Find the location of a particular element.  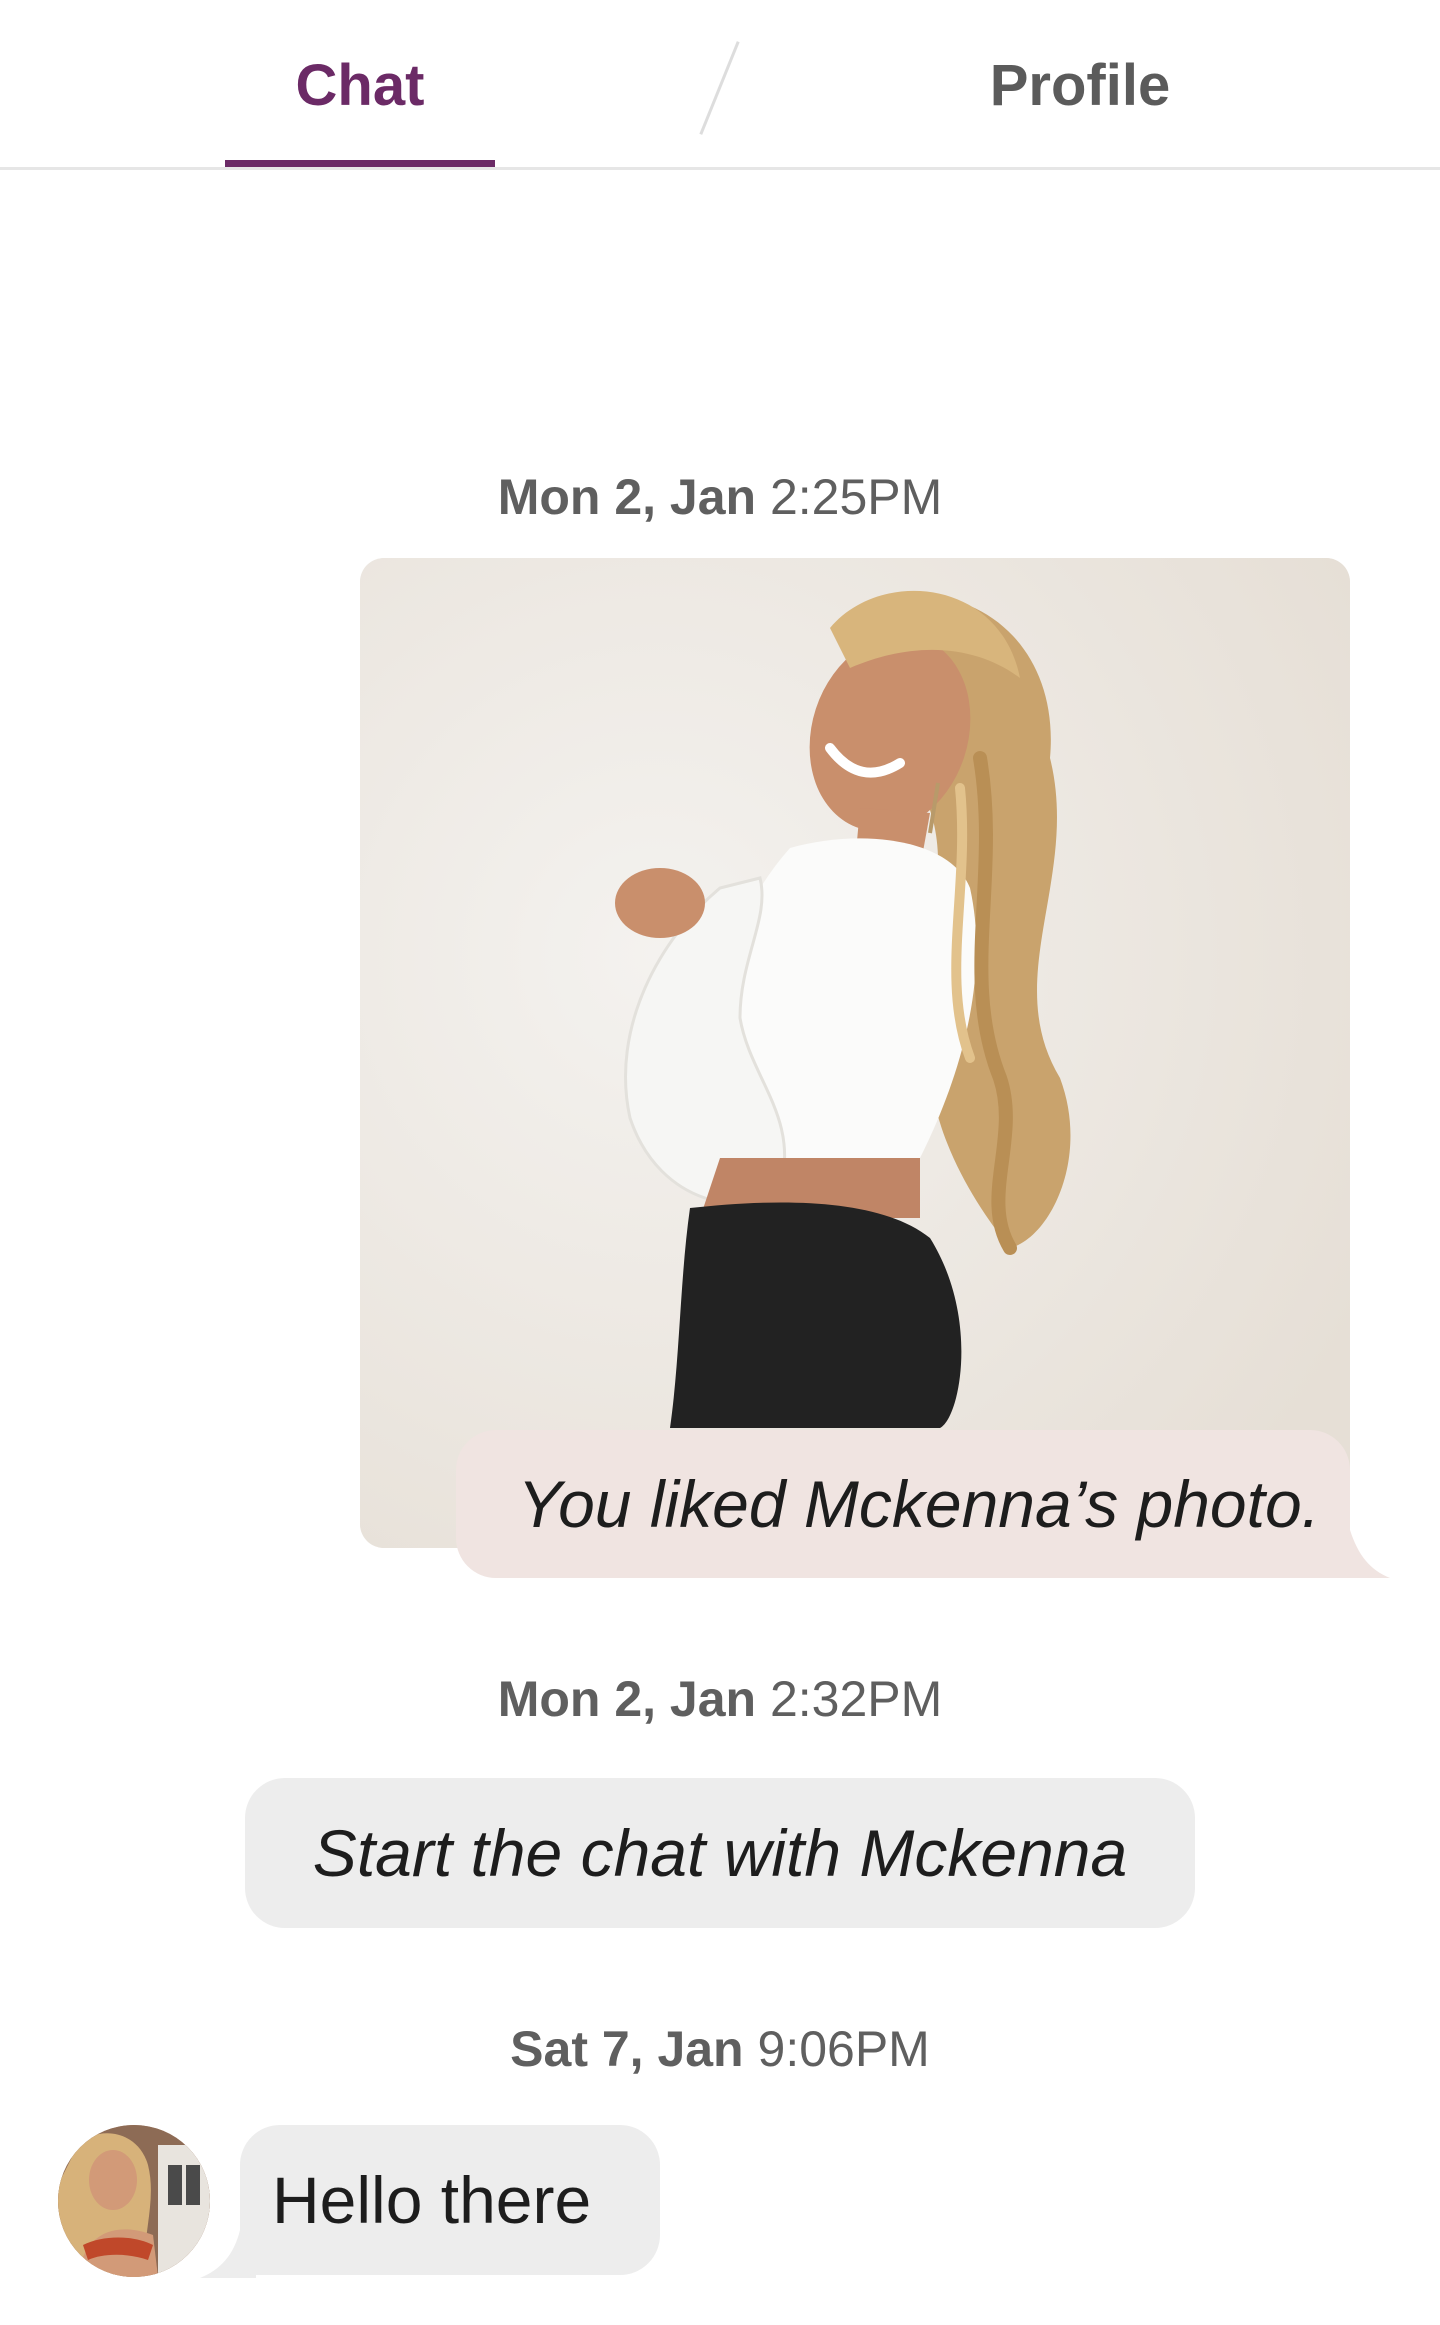

tab-bar: Chat Profile is located at coordinates (720, 85).